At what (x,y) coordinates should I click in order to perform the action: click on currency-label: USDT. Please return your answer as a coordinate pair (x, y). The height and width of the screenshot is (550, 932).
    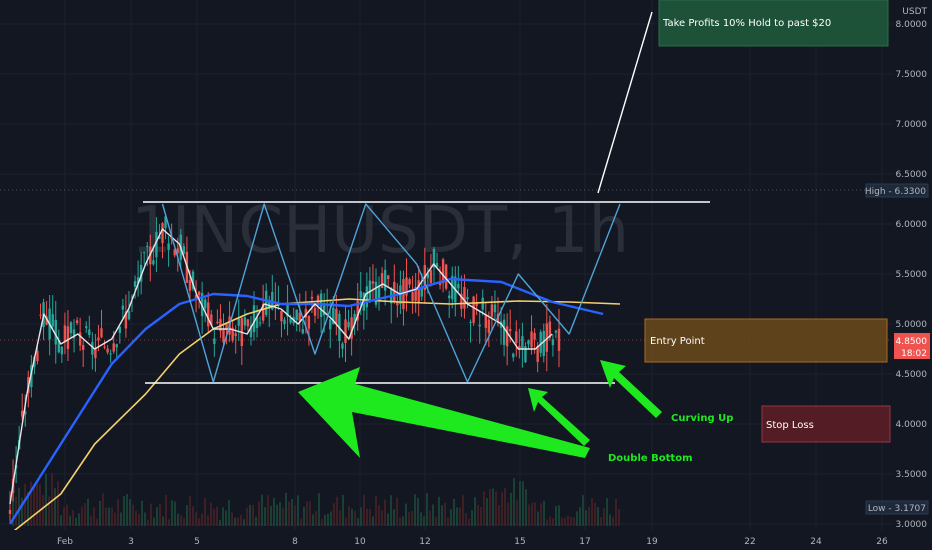
    Looking at the image, I should click on (914, 12).